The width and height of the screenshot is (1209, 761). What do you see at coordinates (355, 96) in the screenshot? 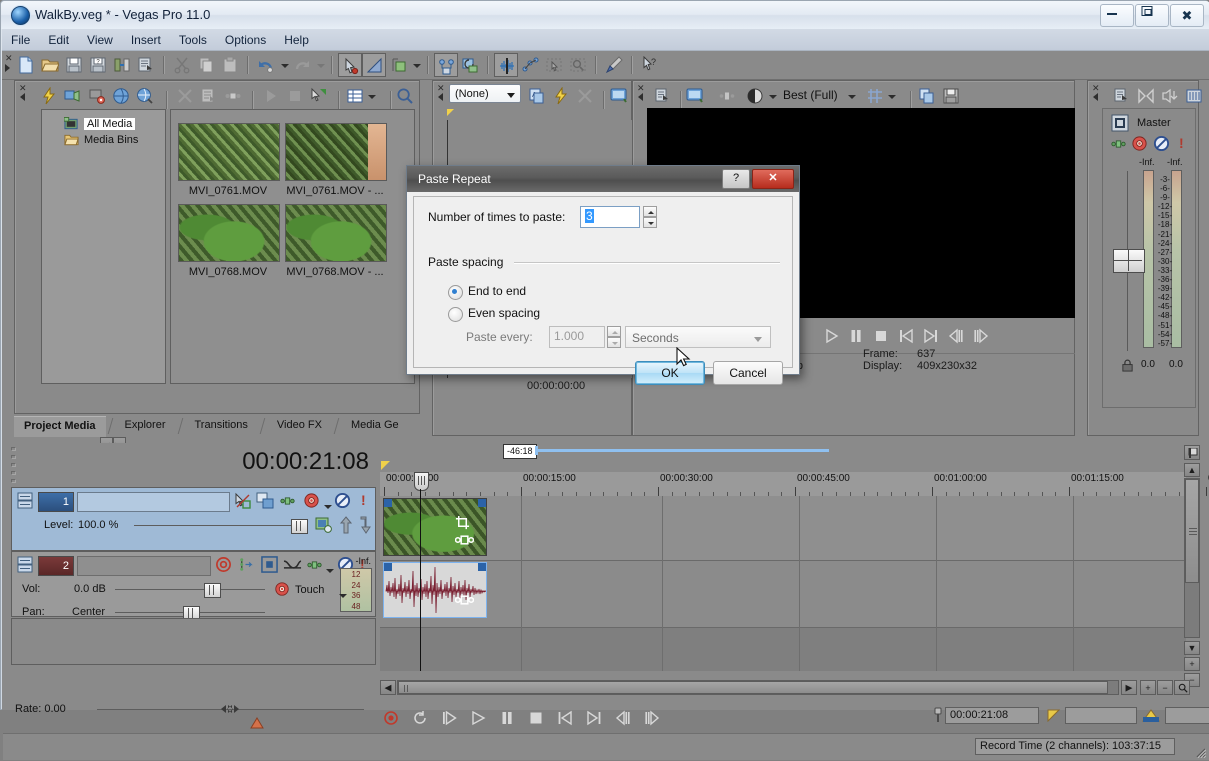
I see `views-list-icon` at bounding box center [355, 96].